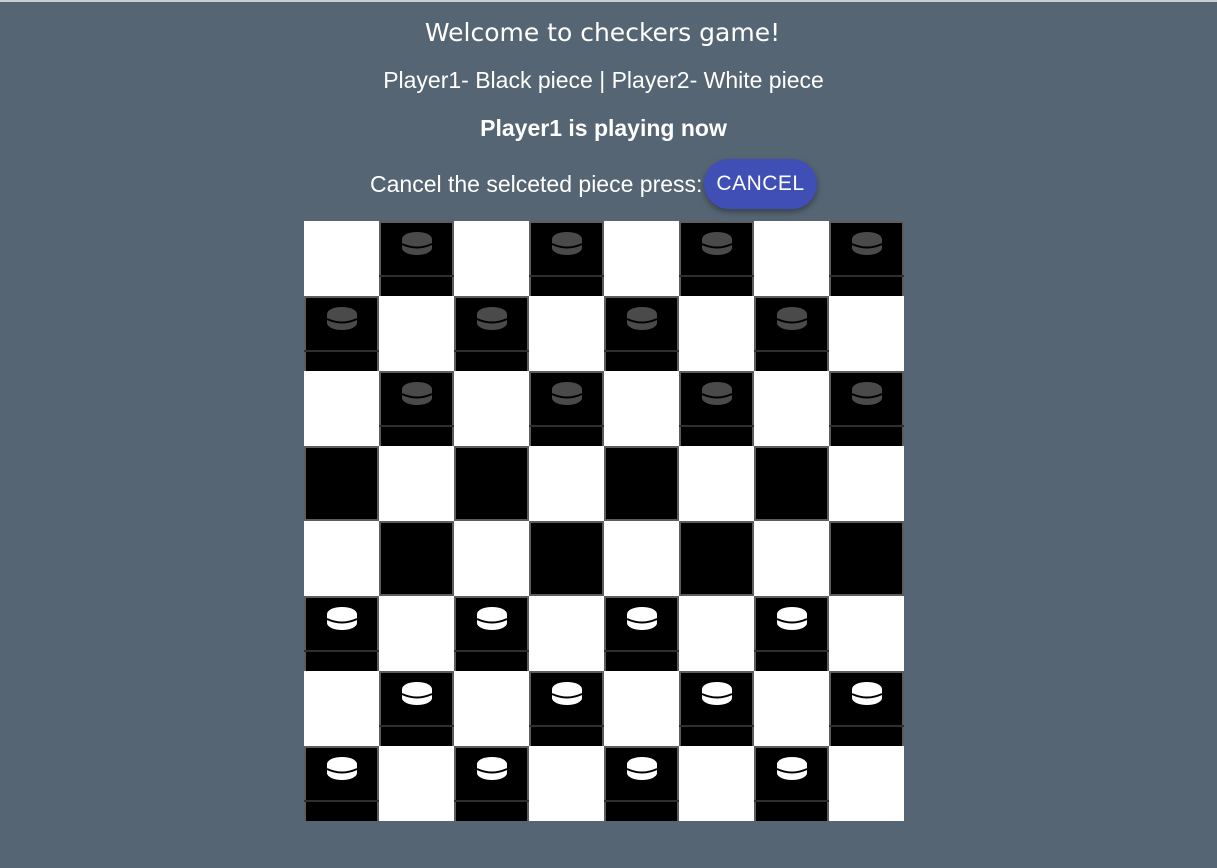 The height and width of the screenshot is (868, 1217). Describe the element at coordinates (341, 483) in the screenshot. I see `board-square-r4-c1` at that location.